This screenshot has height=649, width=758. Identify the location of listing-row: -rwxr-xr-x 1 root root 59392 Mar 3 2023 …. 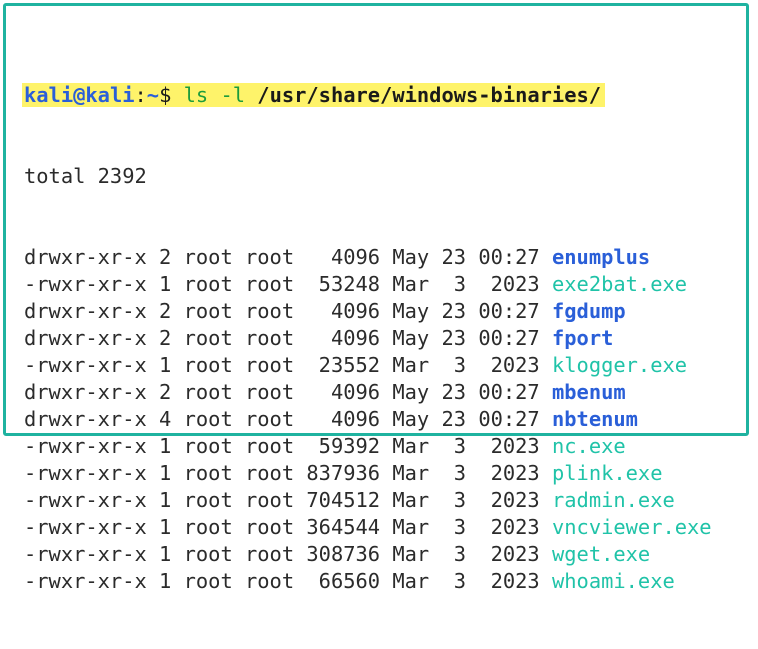
(368, 446).